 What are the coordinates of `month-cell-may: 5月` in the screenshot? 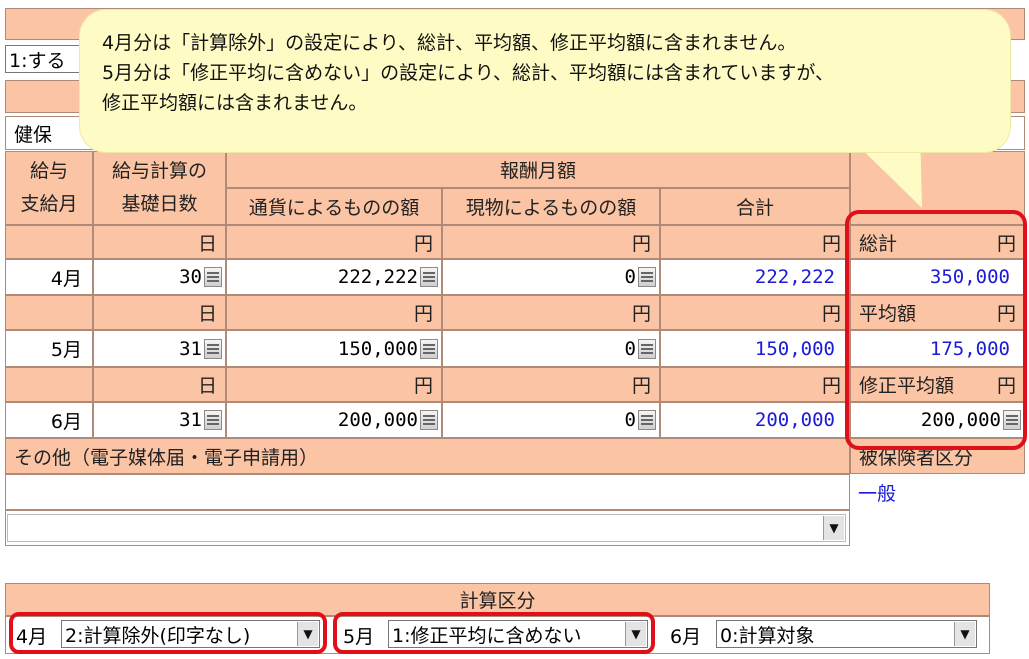 It's located at (49, 348).